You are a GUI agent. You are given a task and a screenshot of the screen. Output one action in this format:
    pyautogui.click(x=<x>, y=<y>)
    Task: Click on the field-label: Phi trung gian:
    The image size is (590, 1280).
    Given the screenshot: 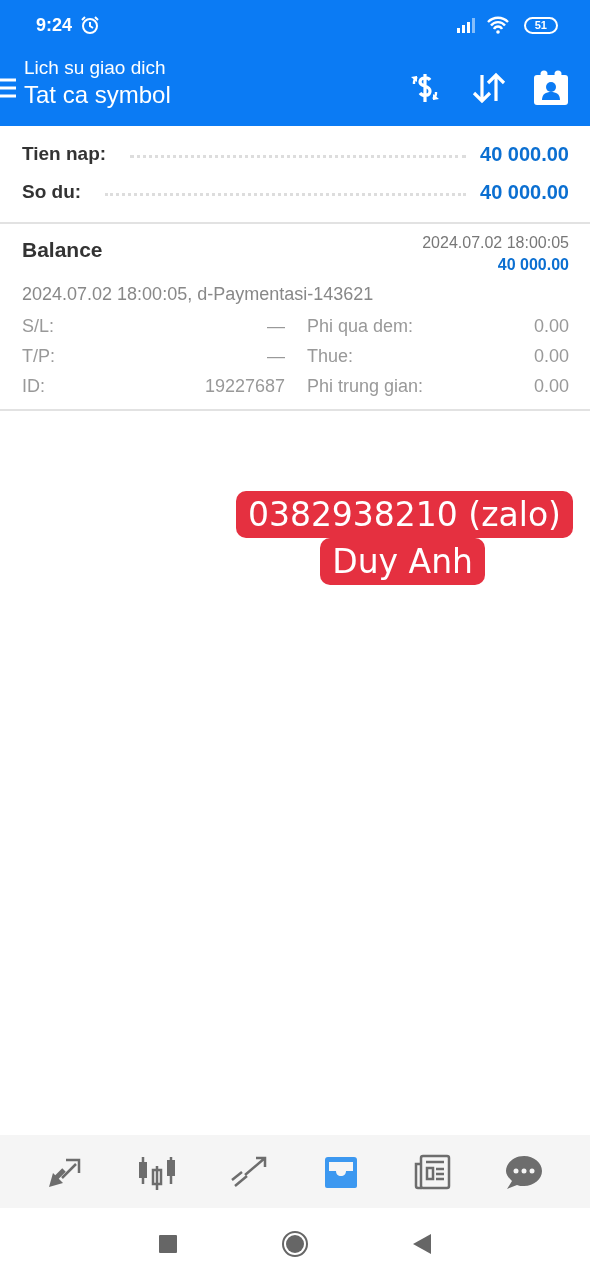 What is the action you would take?
    pyautogui.click(x=365, y=386)
    